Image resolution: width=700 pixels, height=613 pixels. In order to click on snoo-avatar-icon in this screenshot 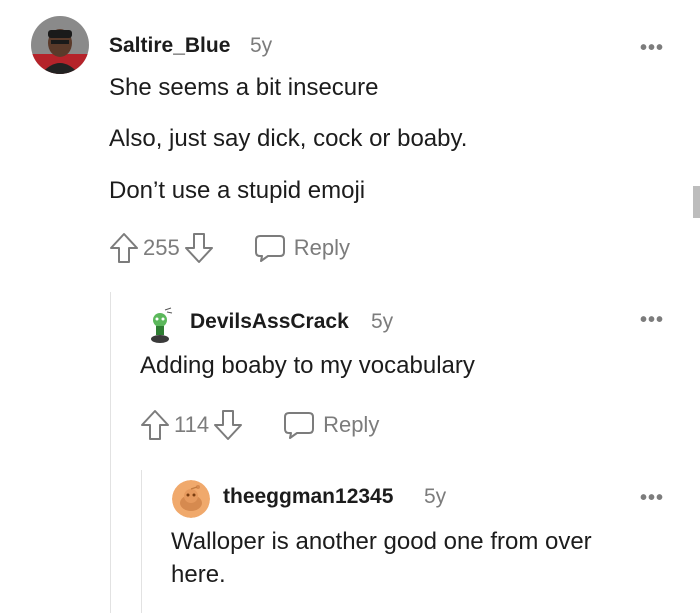, I will do `click(162, 325)`.